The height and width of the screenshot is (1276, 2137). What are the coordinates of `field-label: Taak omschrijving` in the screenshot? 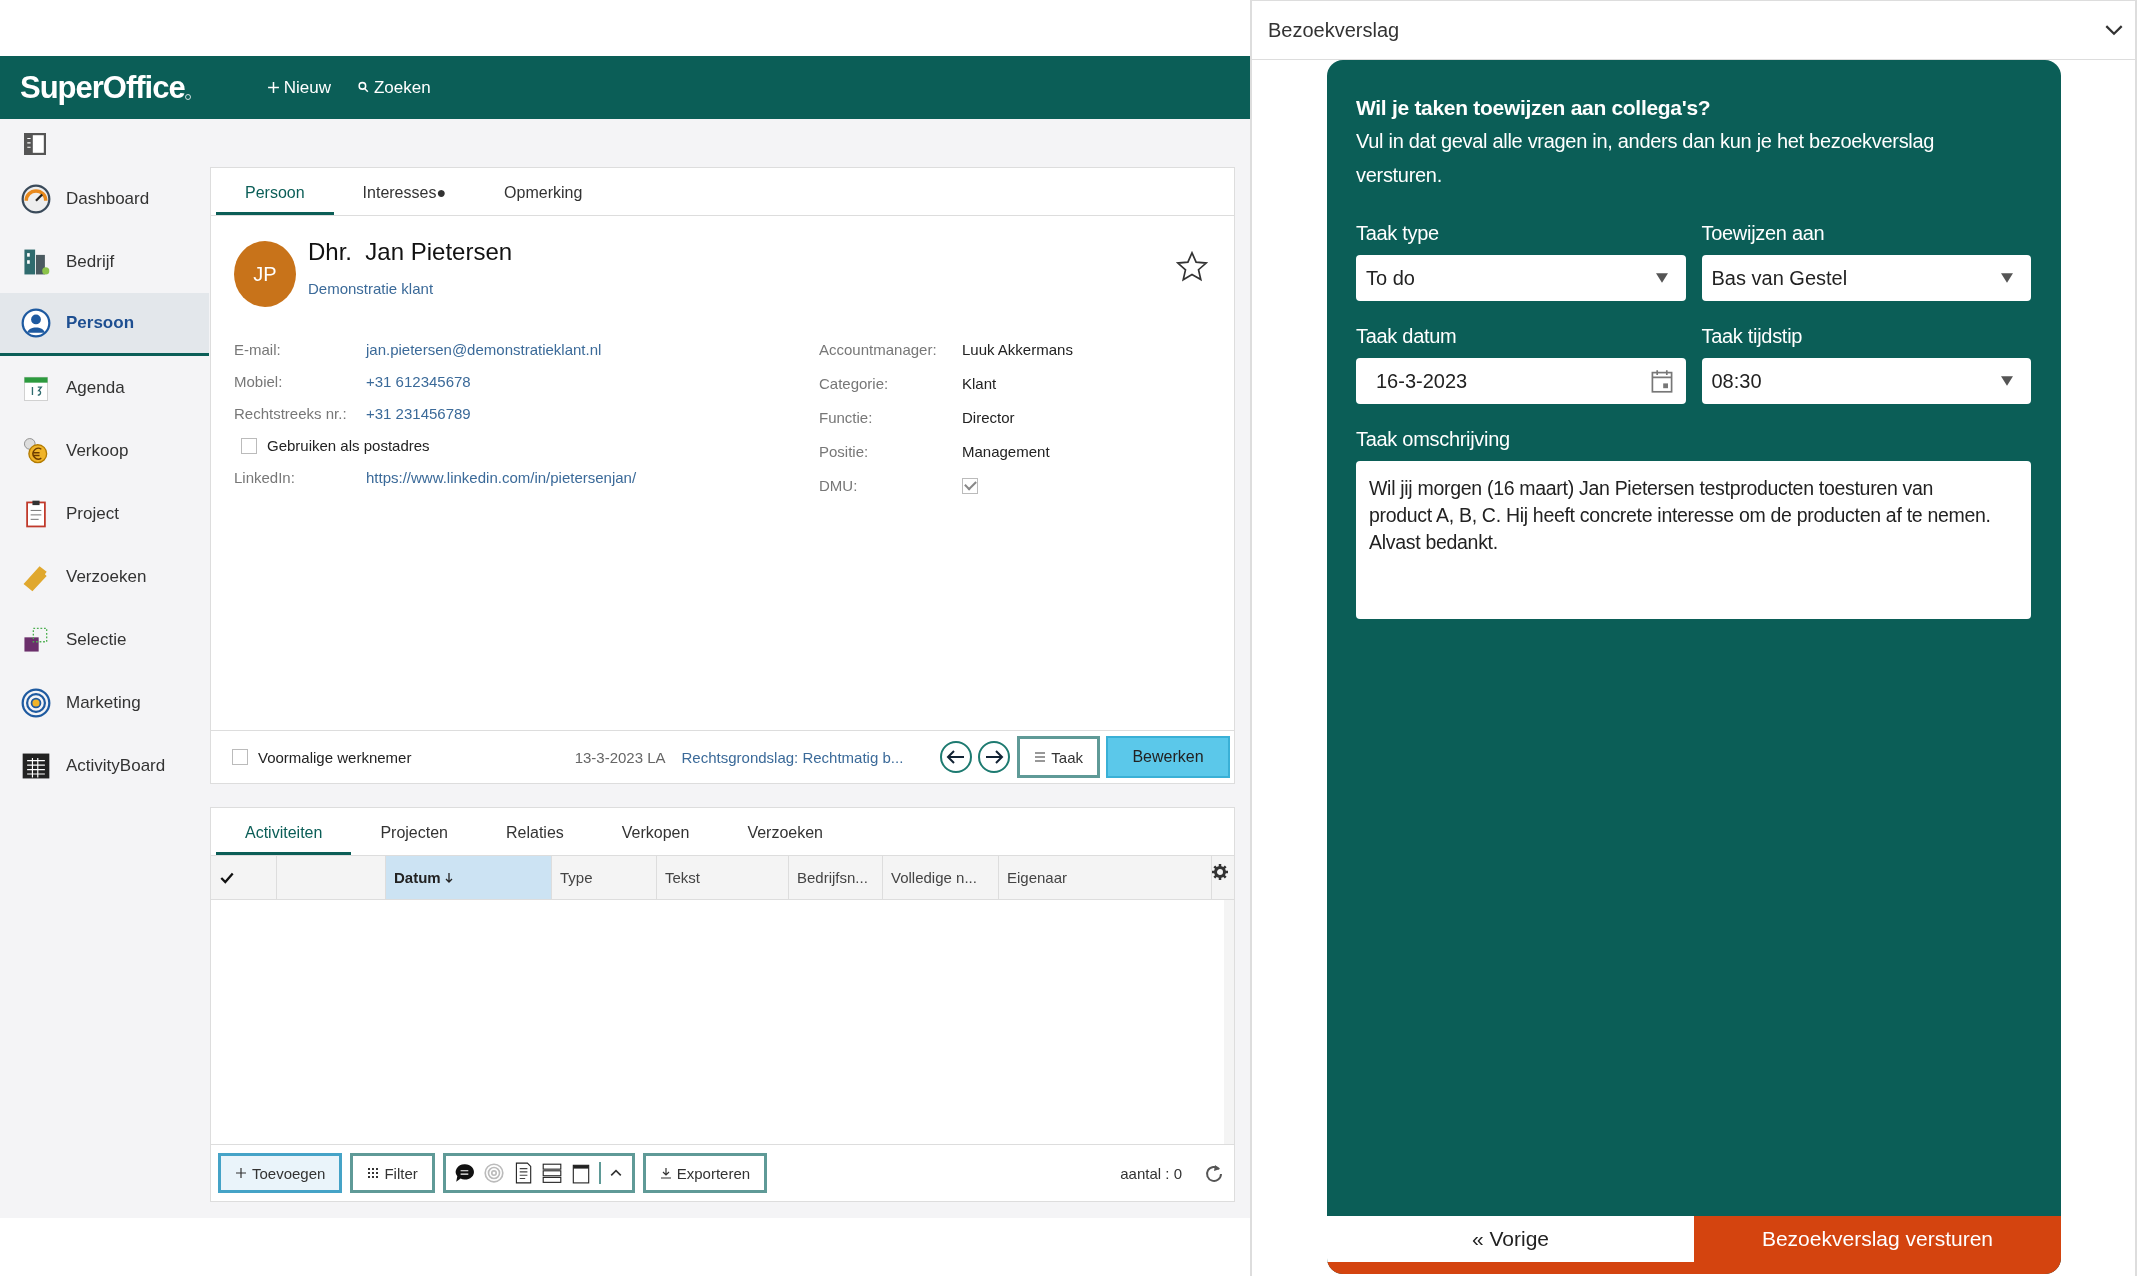 It's located at (1433, 439).